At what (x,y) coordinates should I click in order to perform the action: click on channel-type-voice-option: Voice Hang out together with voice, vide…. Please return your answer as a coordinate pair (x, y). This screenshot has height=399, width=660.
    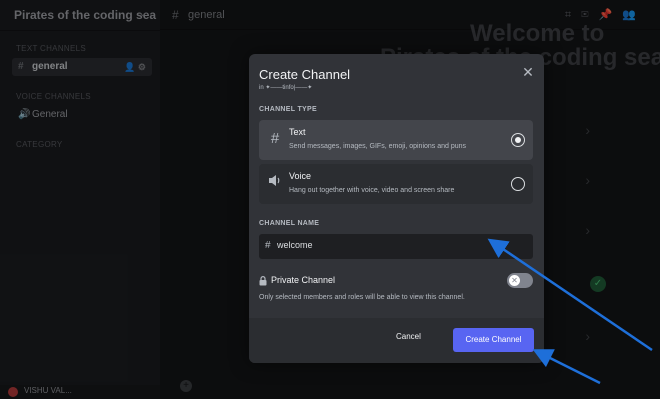
    Looking at the image, I should click on (396, 184).